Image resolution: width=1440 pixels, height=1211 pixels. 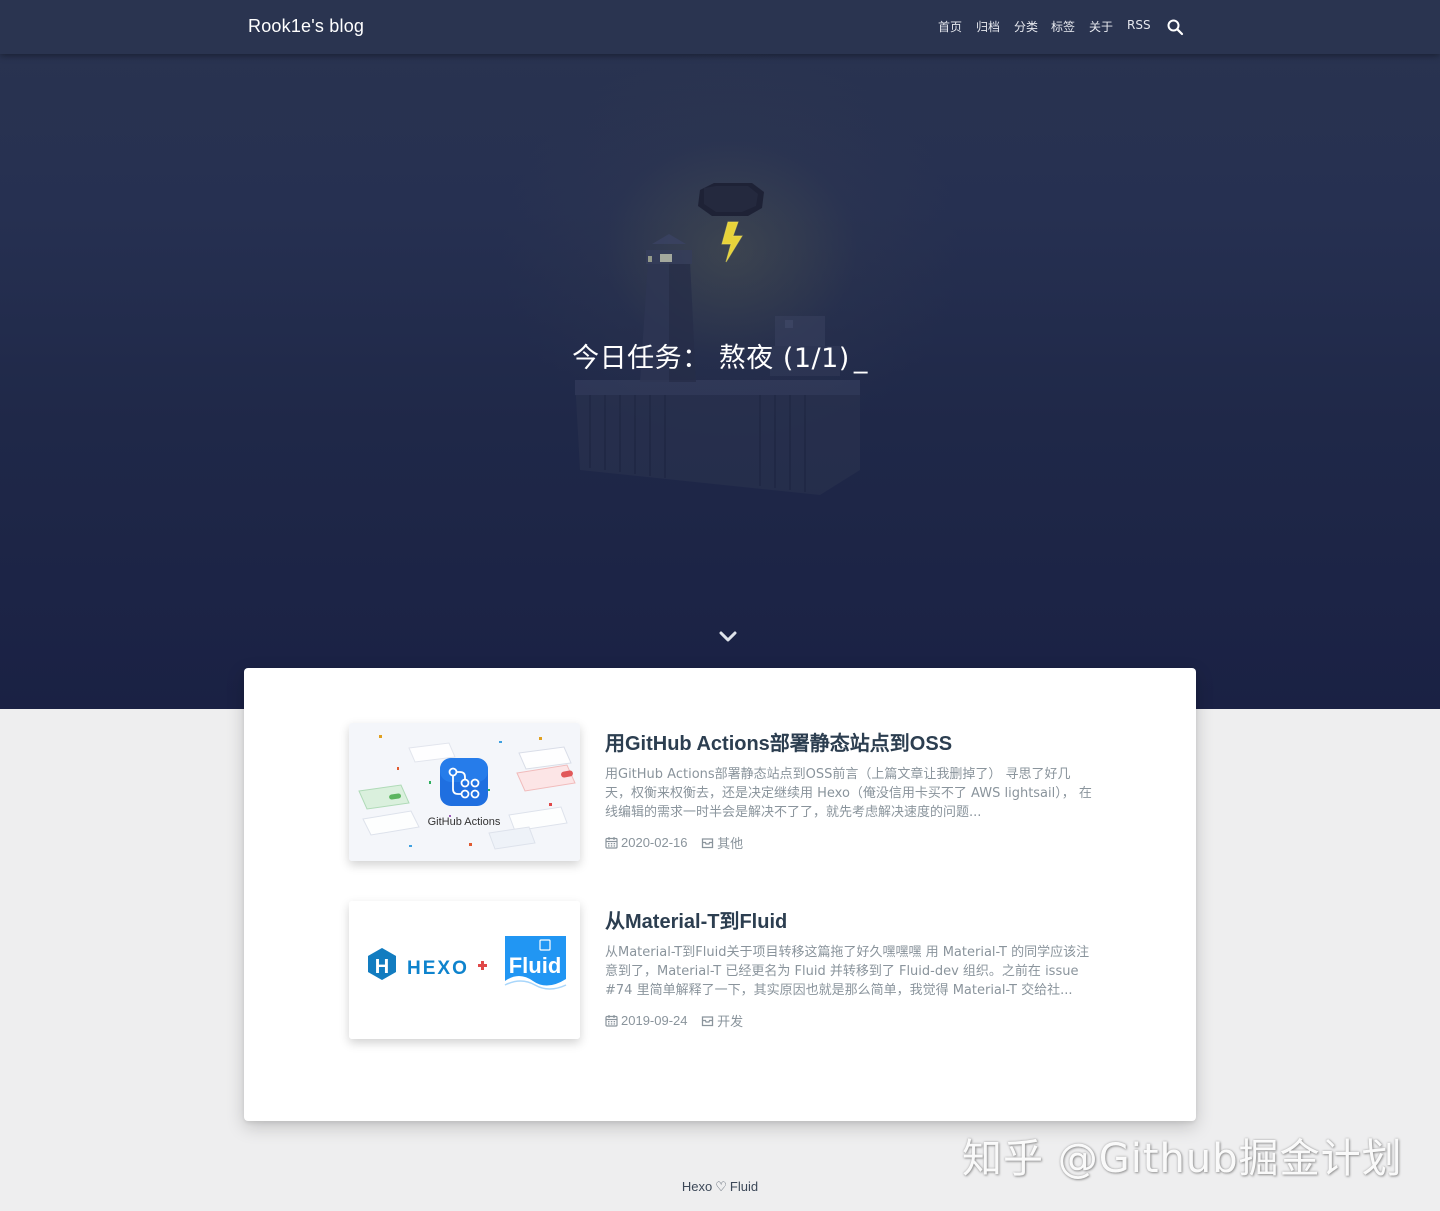 I want to click on post-meta: 2019-09-24 开发, so click(x=674, y=1020).